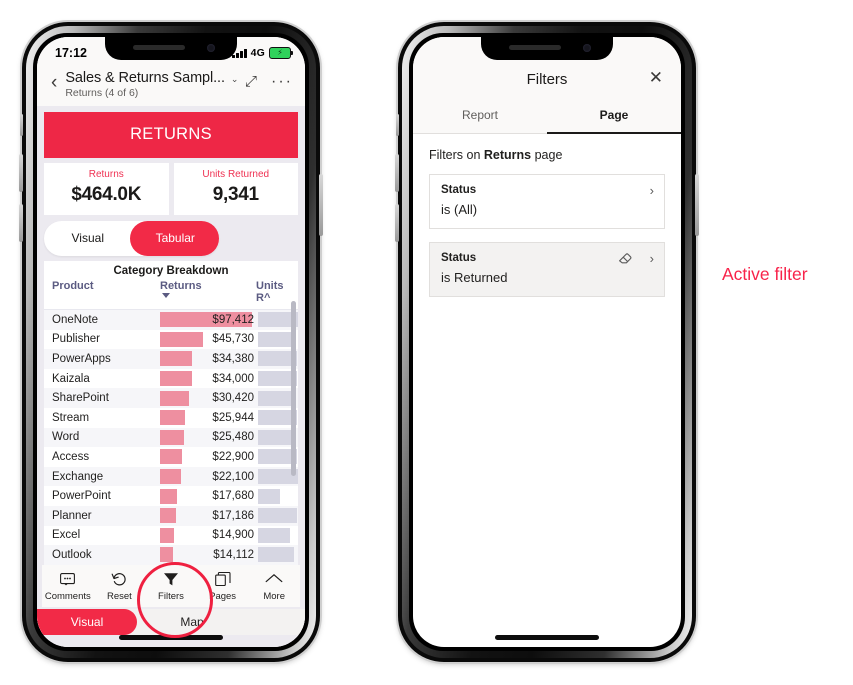  I want to click on notch, so click(547, 48).